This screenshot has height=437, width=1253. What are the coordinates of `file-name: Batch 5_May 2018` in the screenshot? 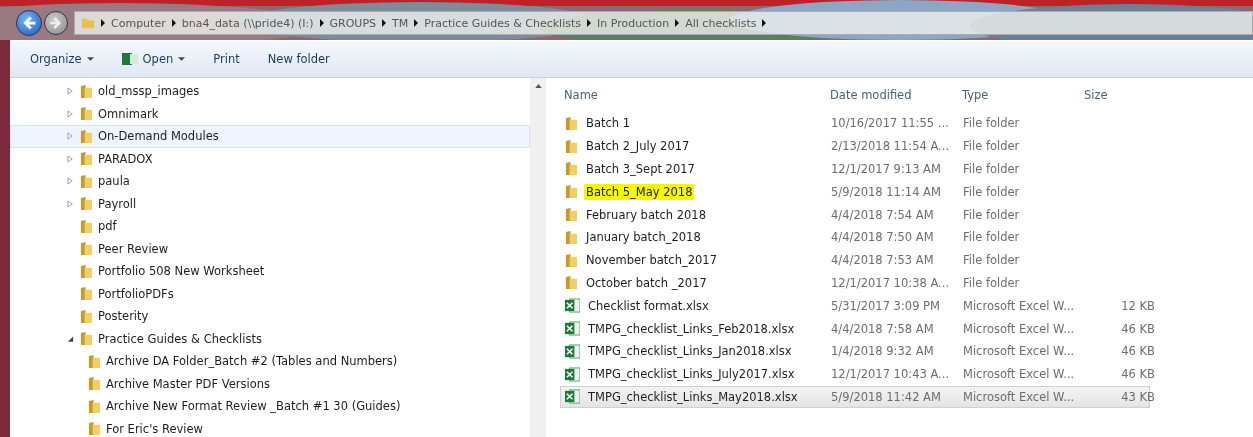 It's located at (639, 191).